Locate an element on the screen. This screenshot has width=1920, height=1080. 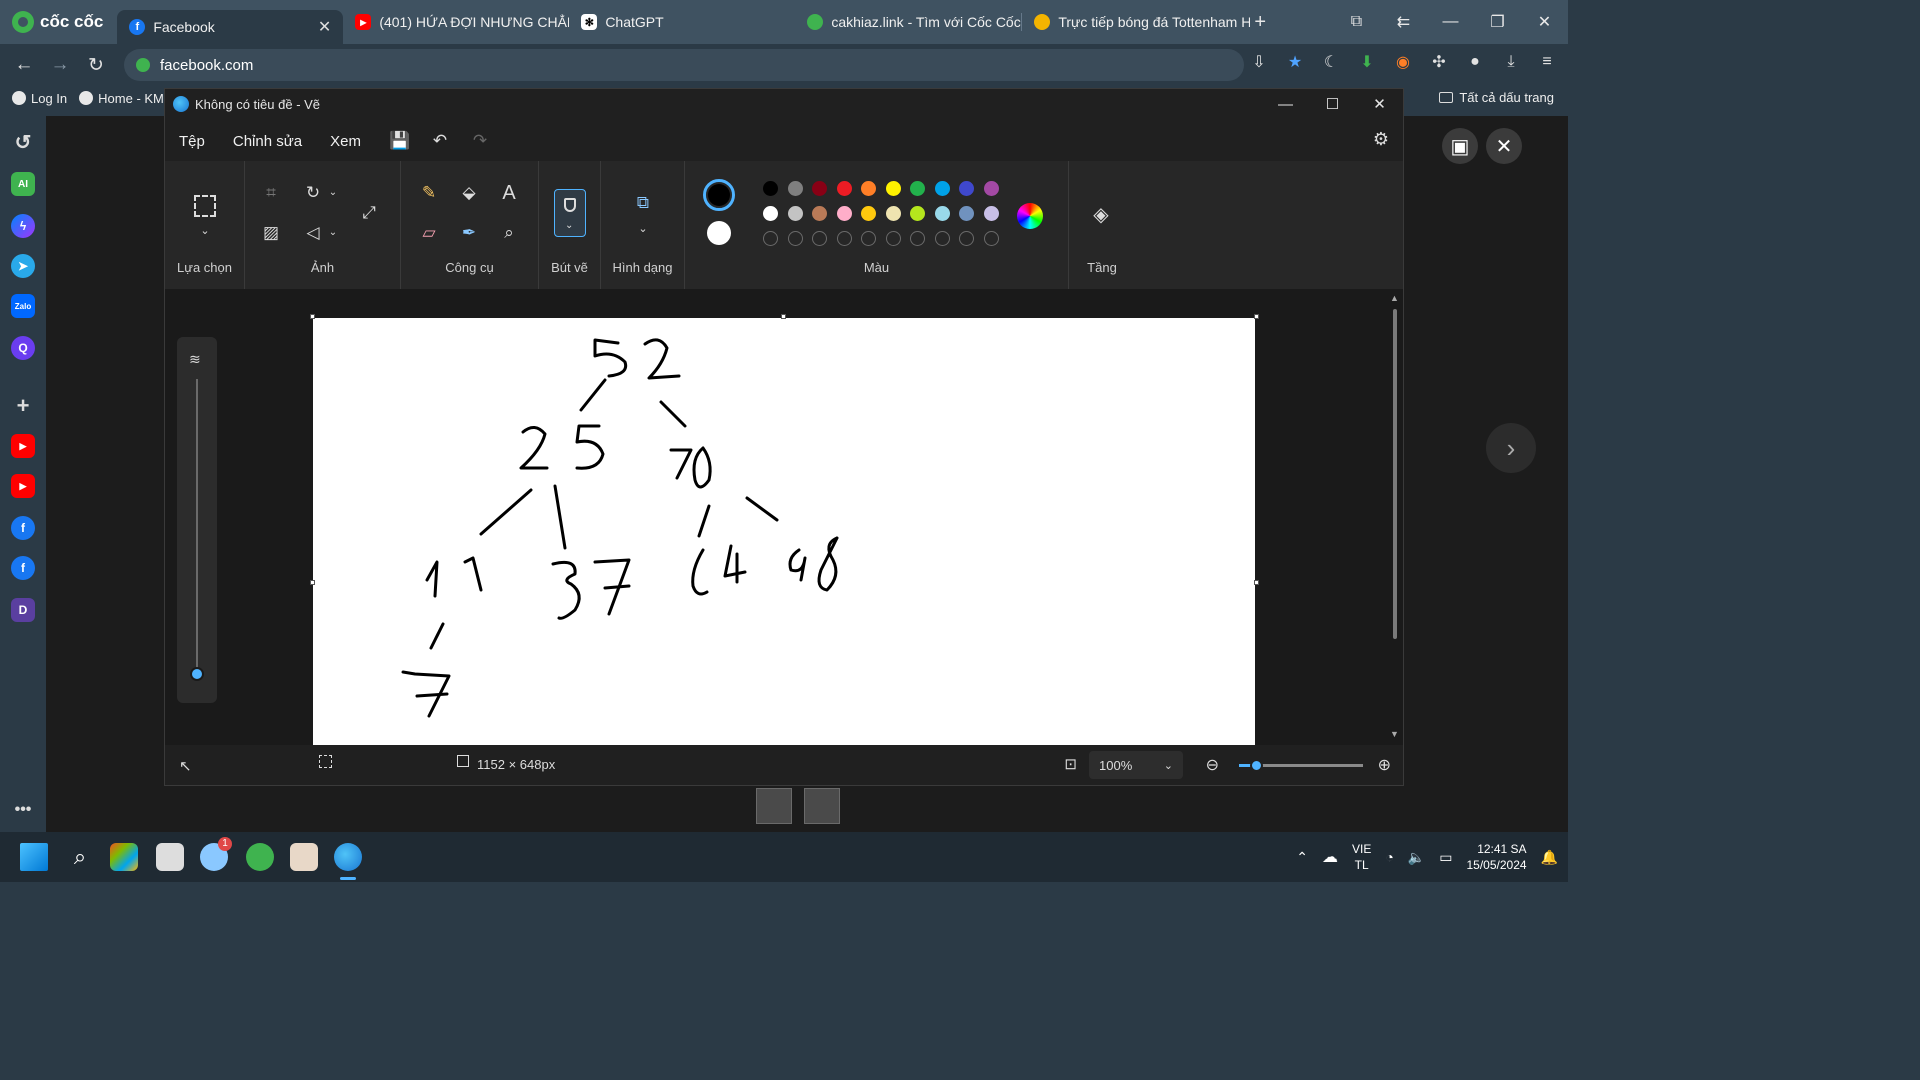
game-app-icon is located at coordinates (304, 857).